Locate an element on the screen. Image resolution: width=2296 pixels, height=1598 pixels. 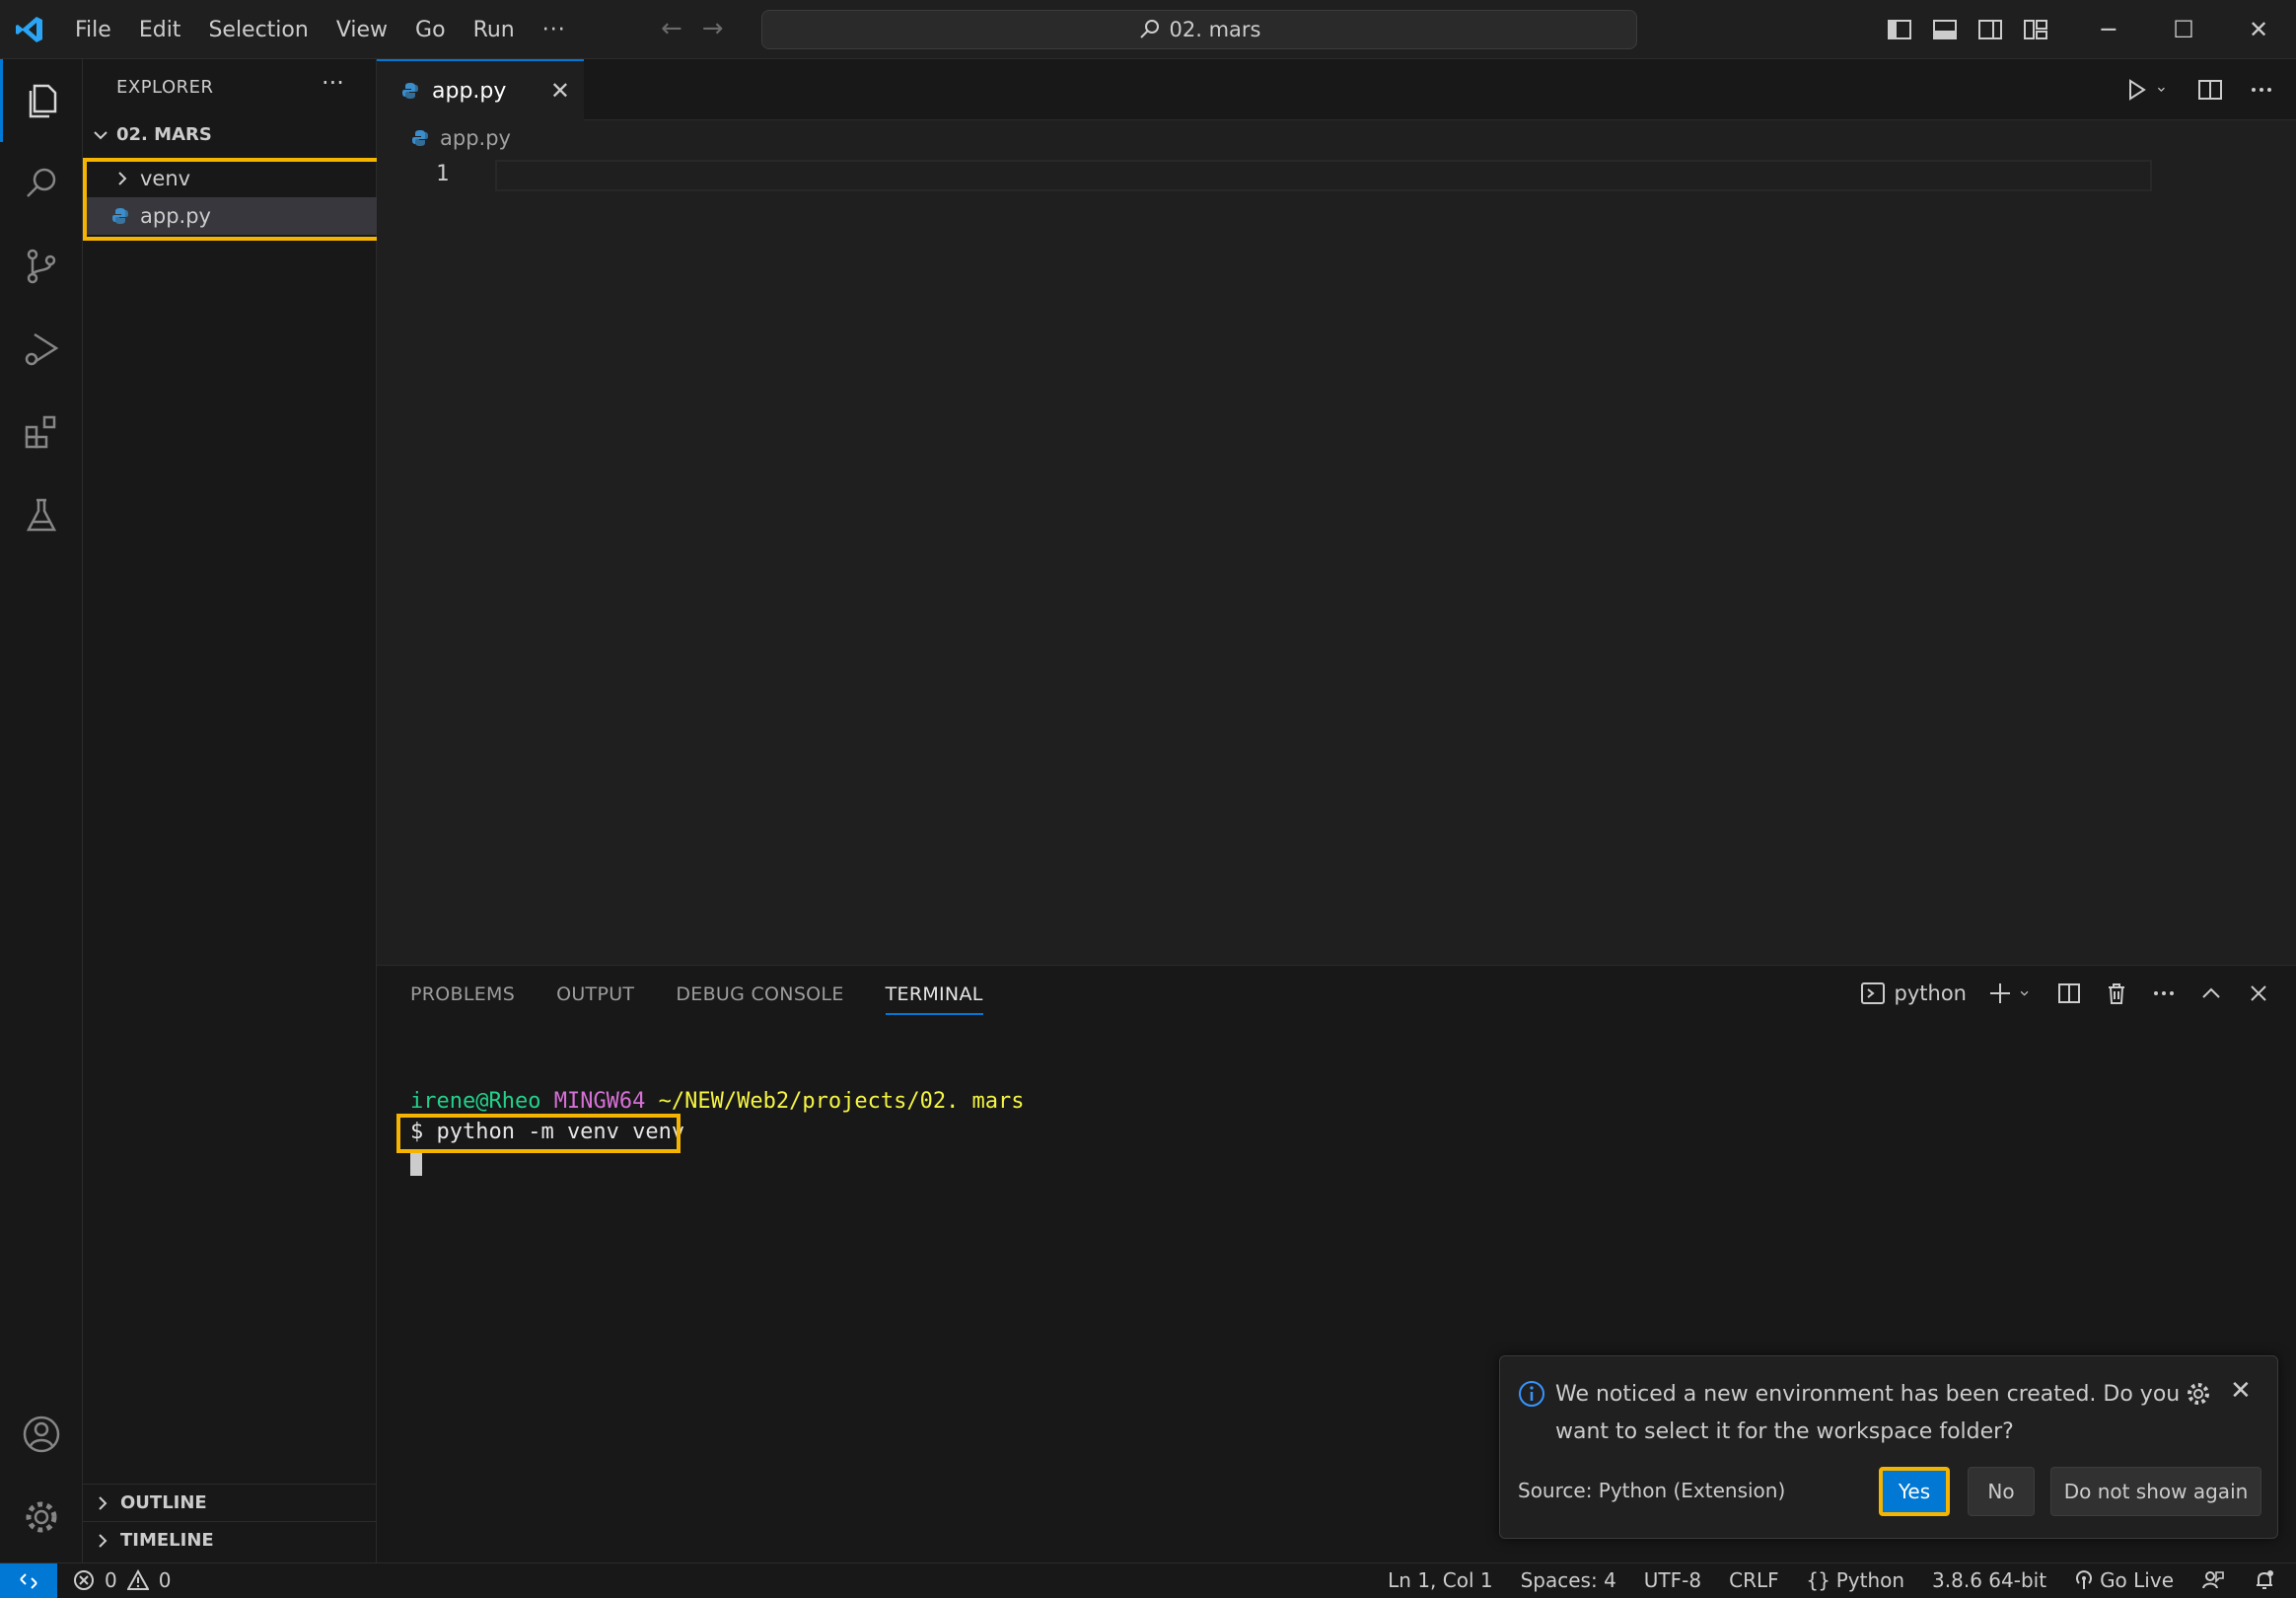
menu-run: Run is located at coordinates (495, 30).